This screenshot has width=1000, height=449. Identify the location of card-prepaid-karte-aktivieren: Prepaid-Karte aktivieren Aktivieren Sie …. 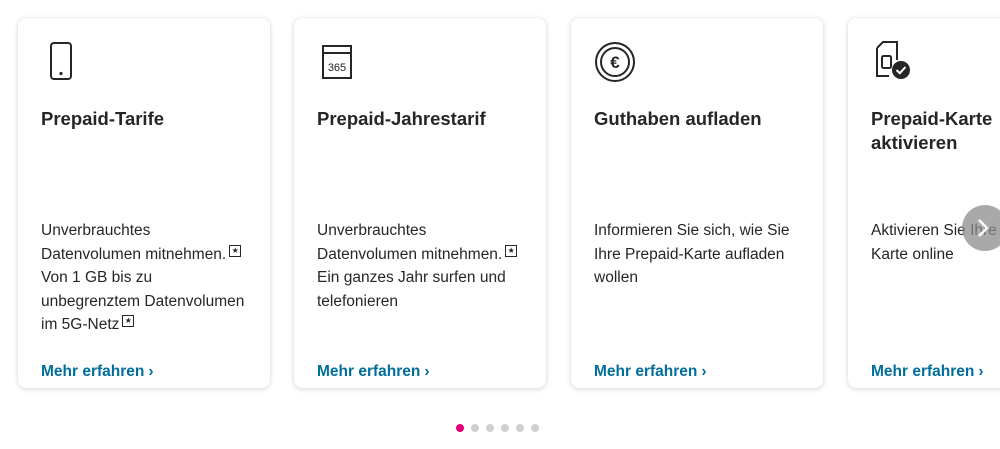
(924, 203).